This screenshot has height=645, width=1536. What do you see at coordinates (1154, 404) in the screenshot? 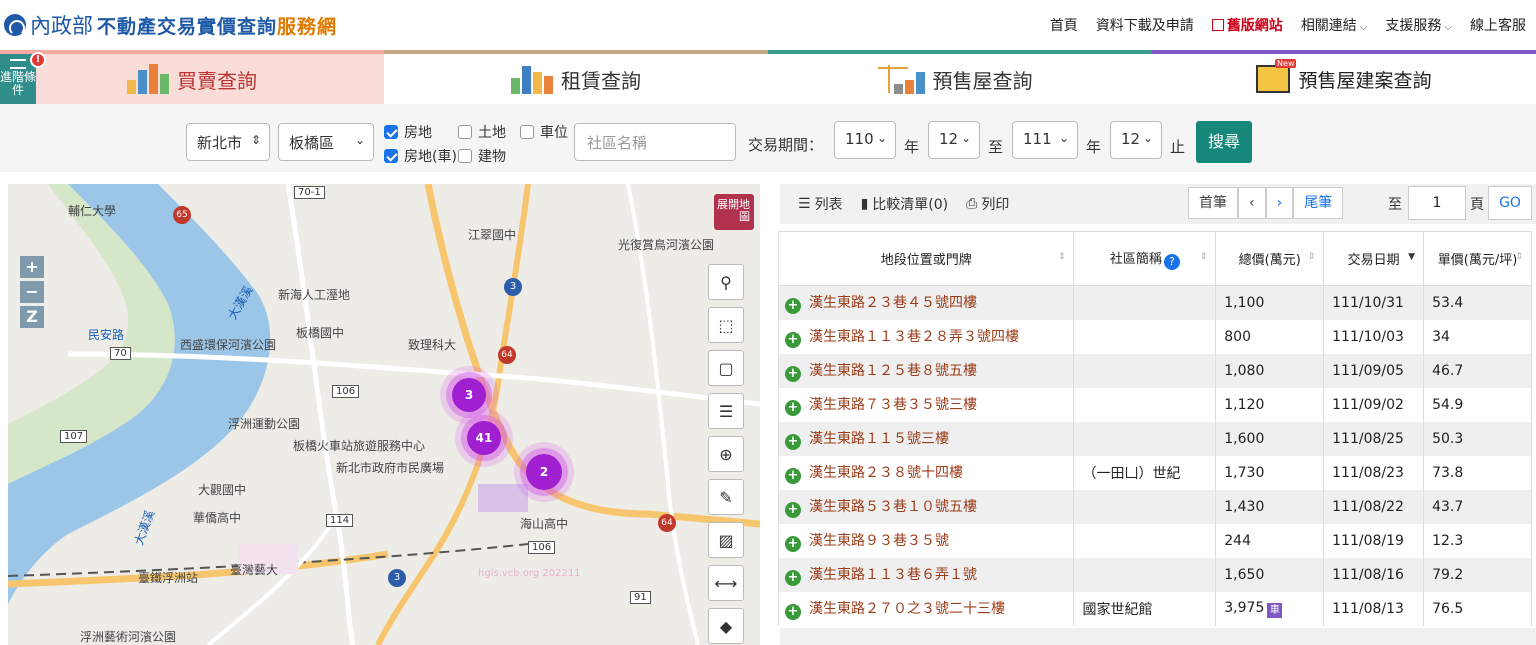
I see `table-row: + 漢生東路７３巷３５號三樓 1,120 111/09/02 54.9` at bounding box center [1154, 404].